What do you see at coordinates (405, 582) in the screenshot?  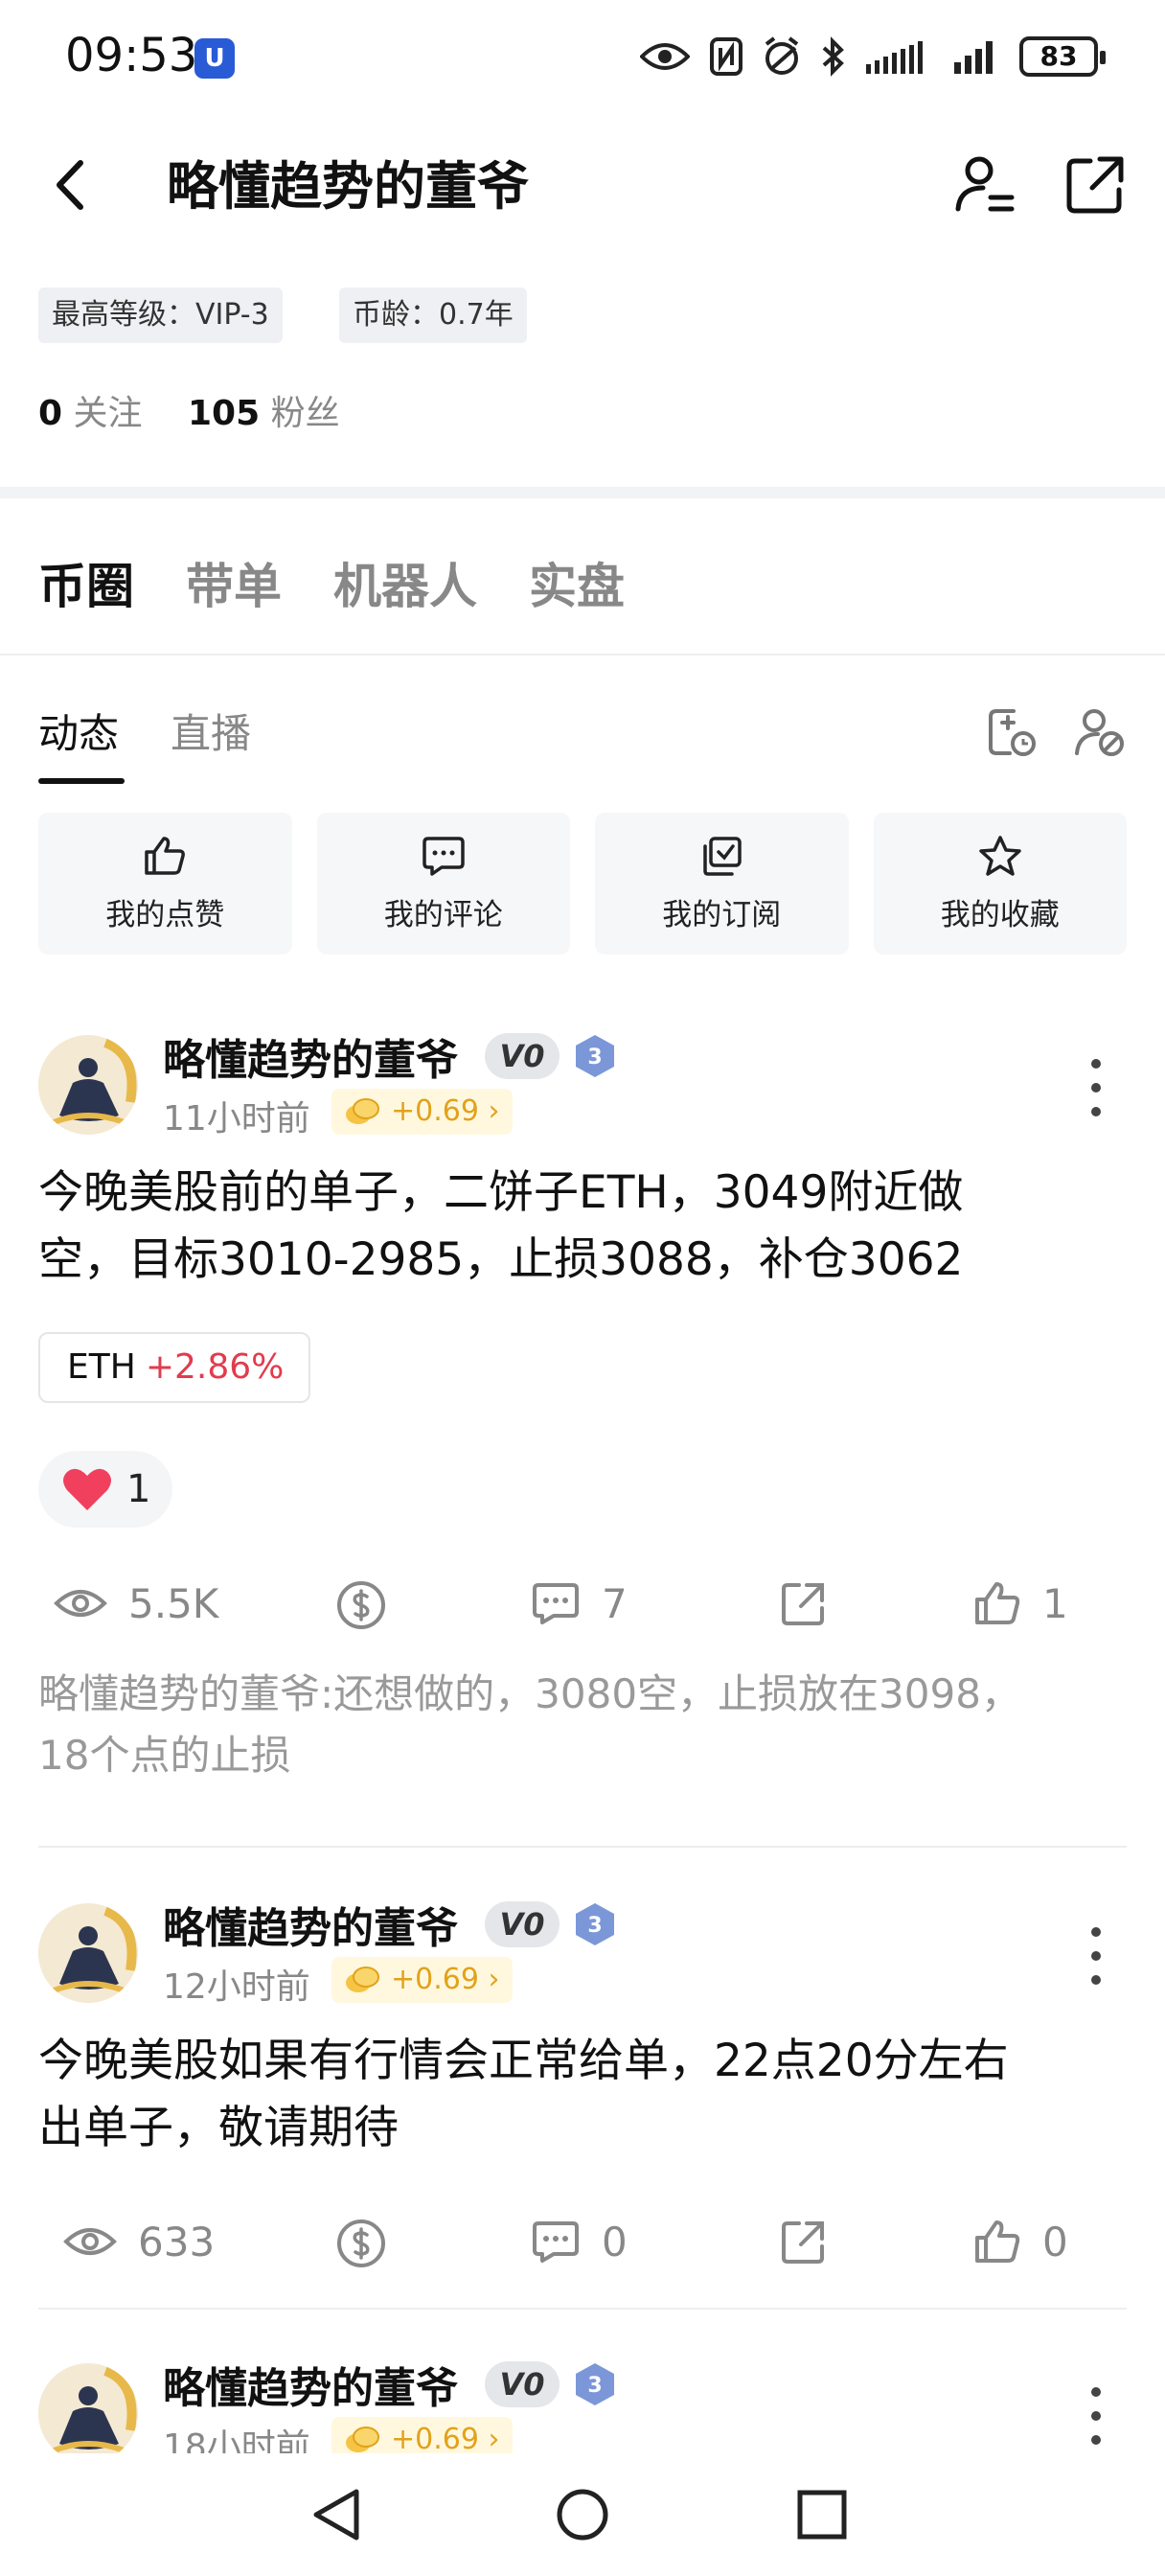 I see `tab-robot: 机器人` at bounding box center [405, 582].